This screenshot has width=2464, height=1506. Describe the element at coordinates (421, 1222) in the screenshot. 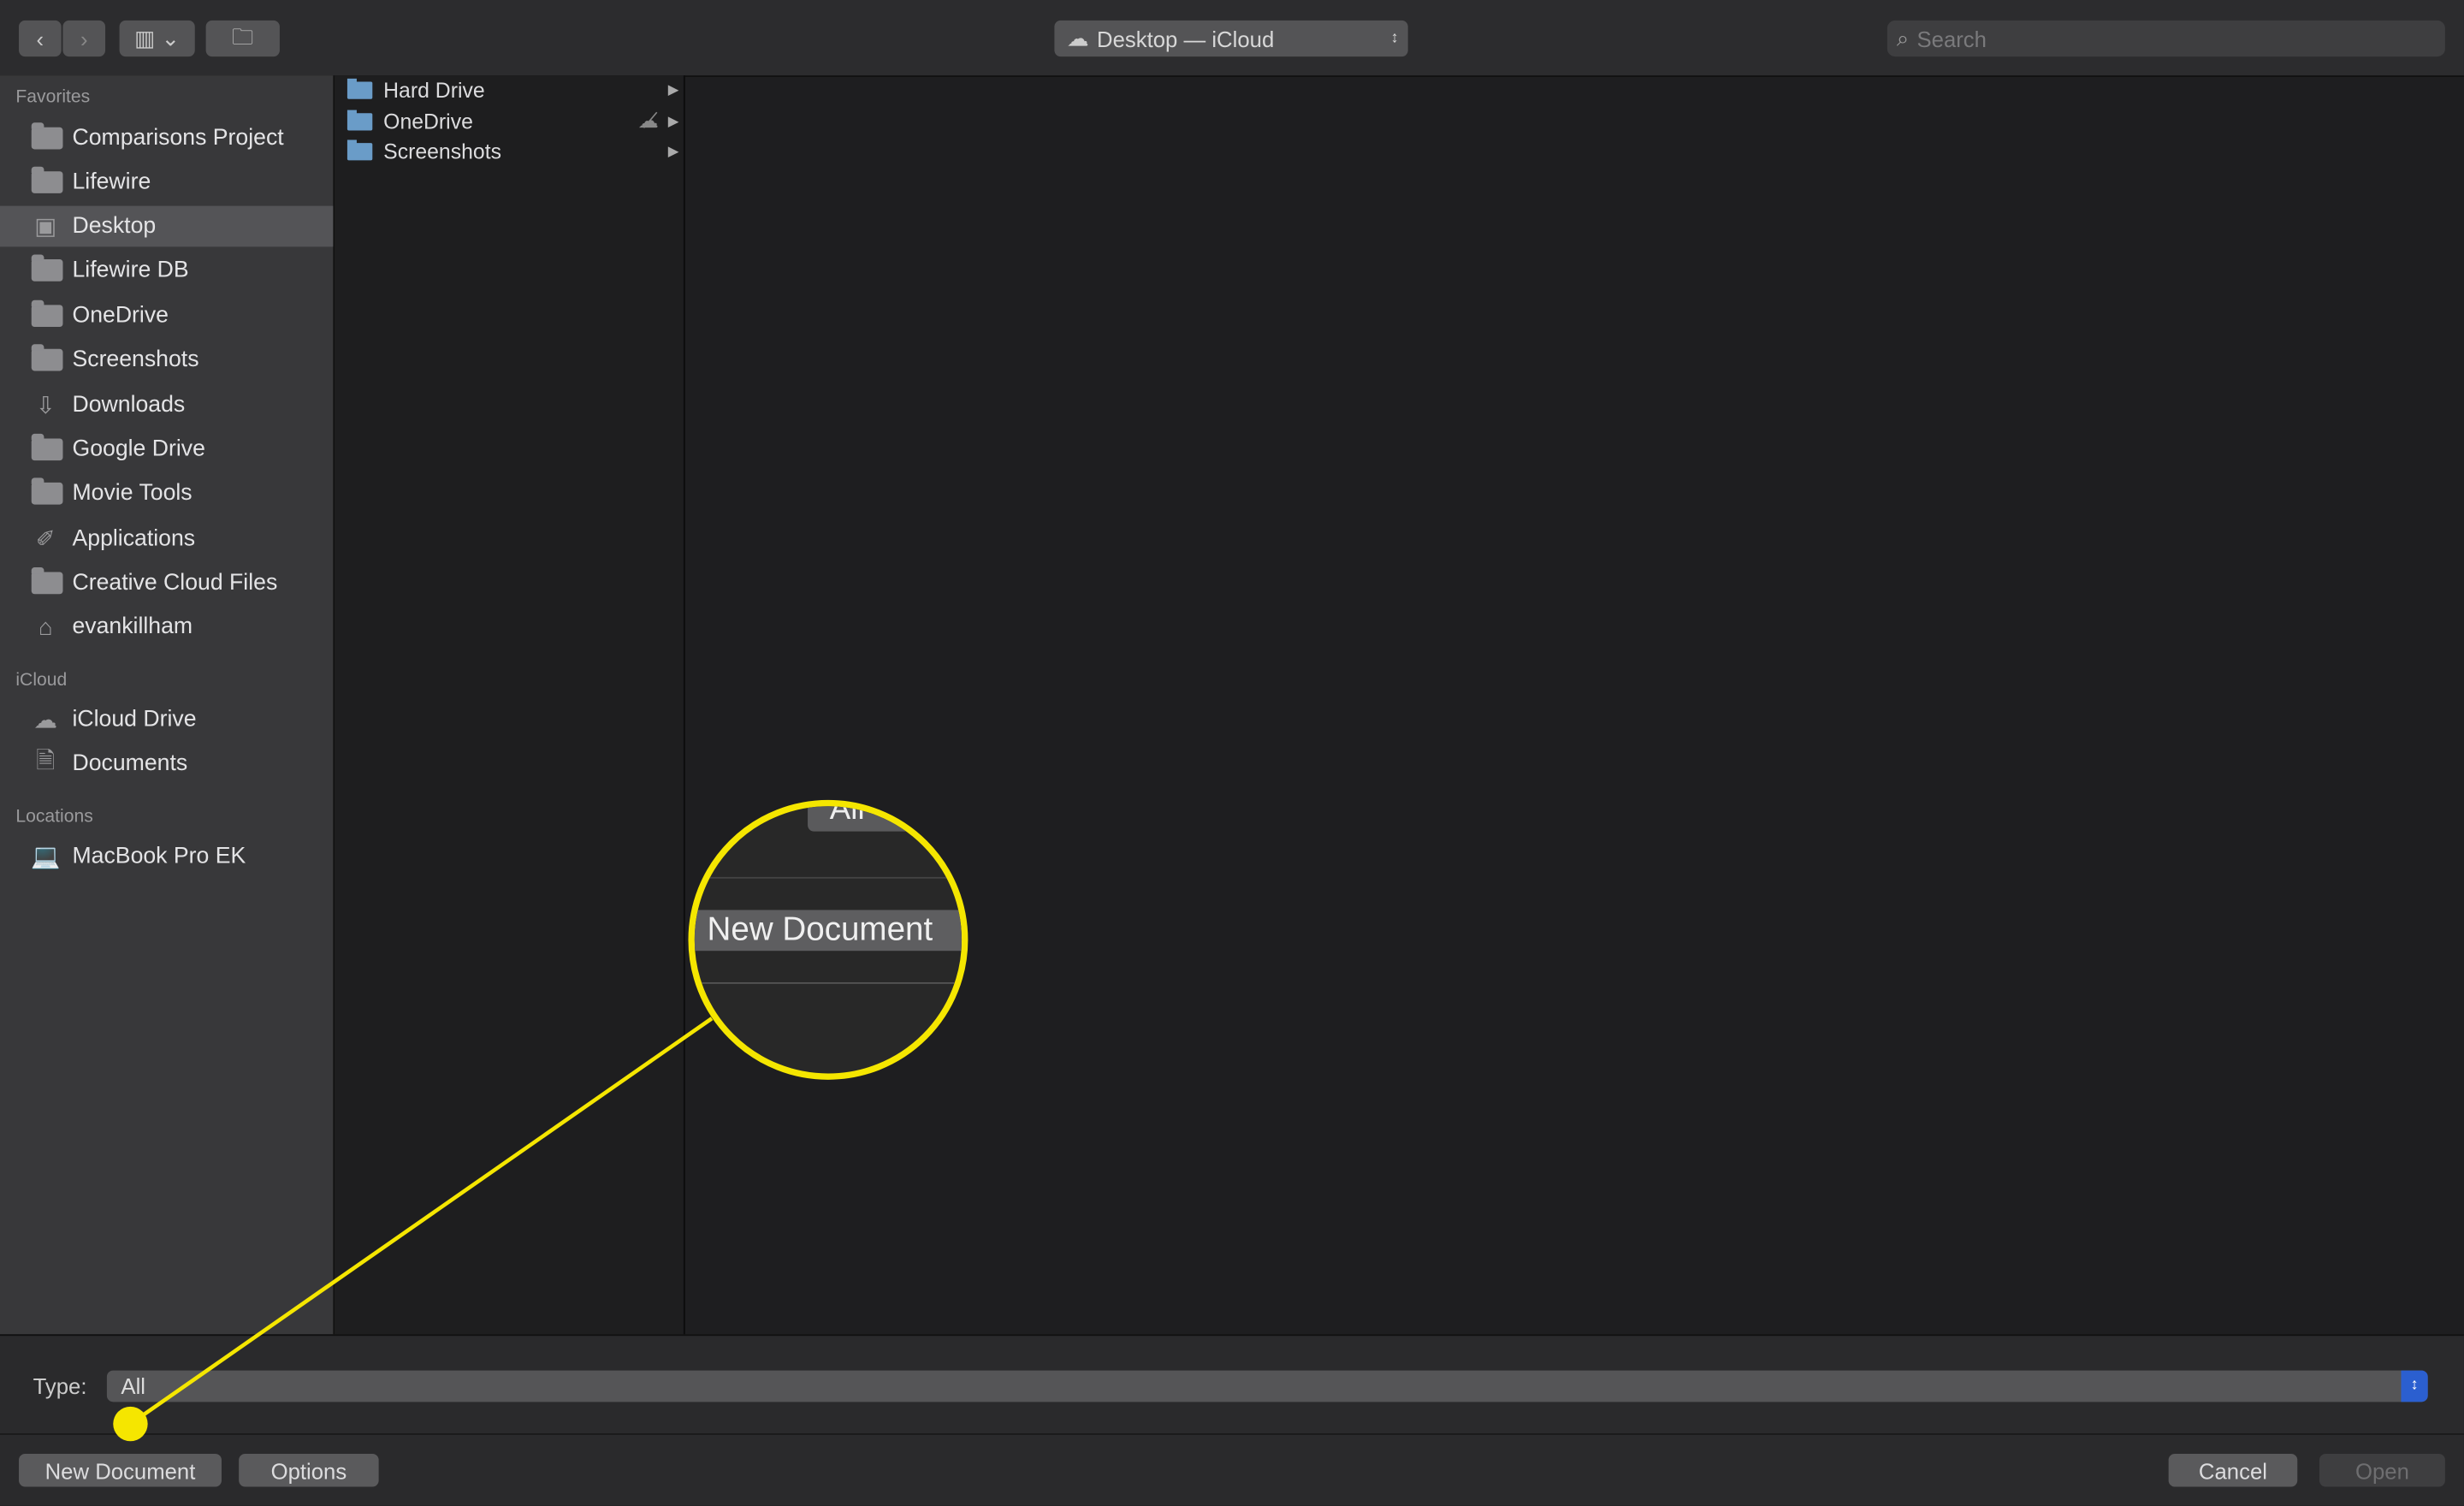

I see `callout-line` at that location.